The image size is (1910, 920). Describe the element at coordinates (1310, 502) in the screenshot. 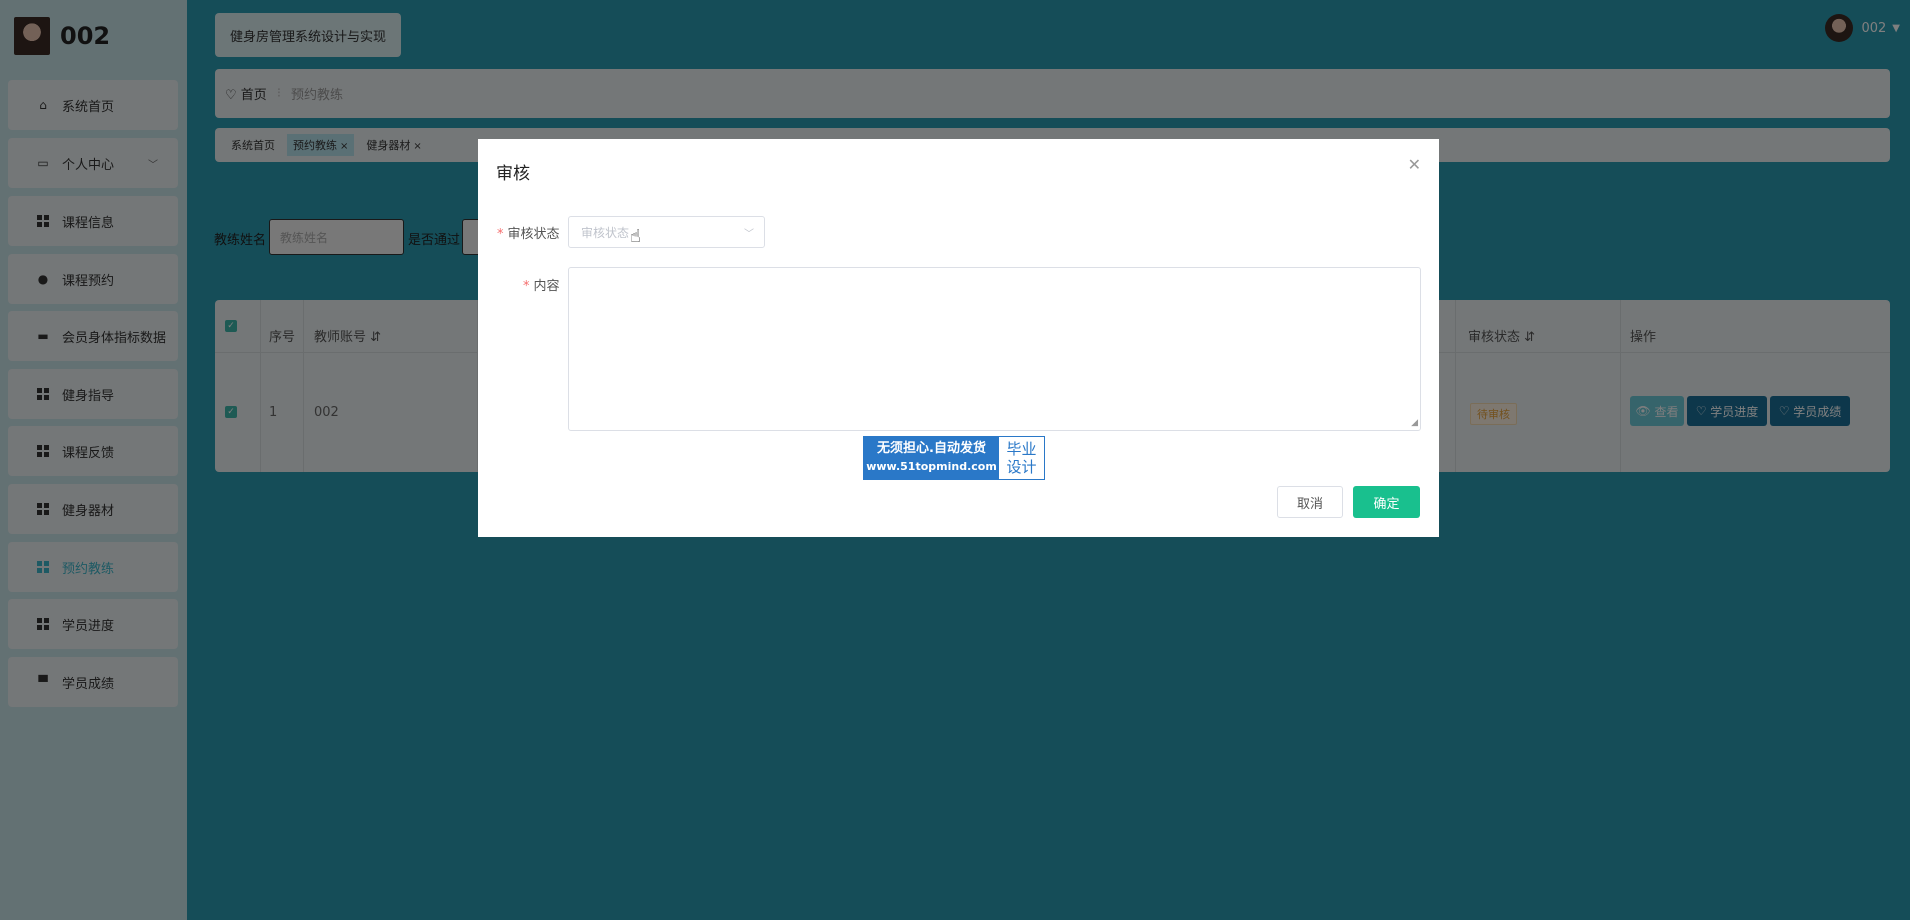

I see `cancel-button: 取消` at that location.